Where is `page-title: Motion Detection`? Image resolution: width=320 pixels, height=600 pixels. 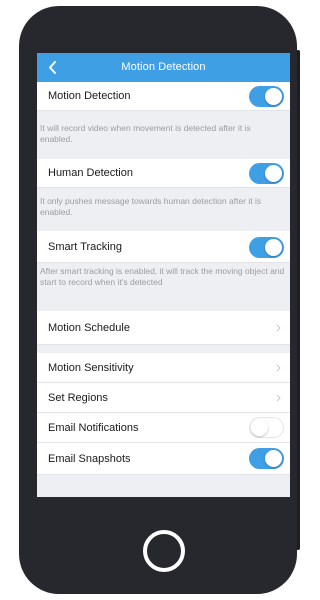 page-title: Motion Detection is located at coordinates (163, 67).